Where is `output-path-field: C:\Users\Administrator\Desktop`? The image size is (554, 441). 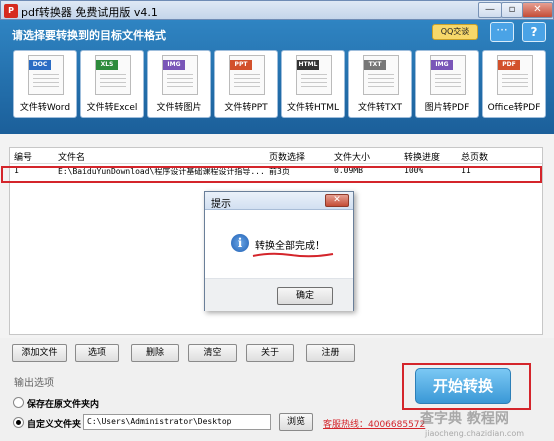
output-path-field: C:\Users\Administrator\Desktop is located at coordinates (177, 422).